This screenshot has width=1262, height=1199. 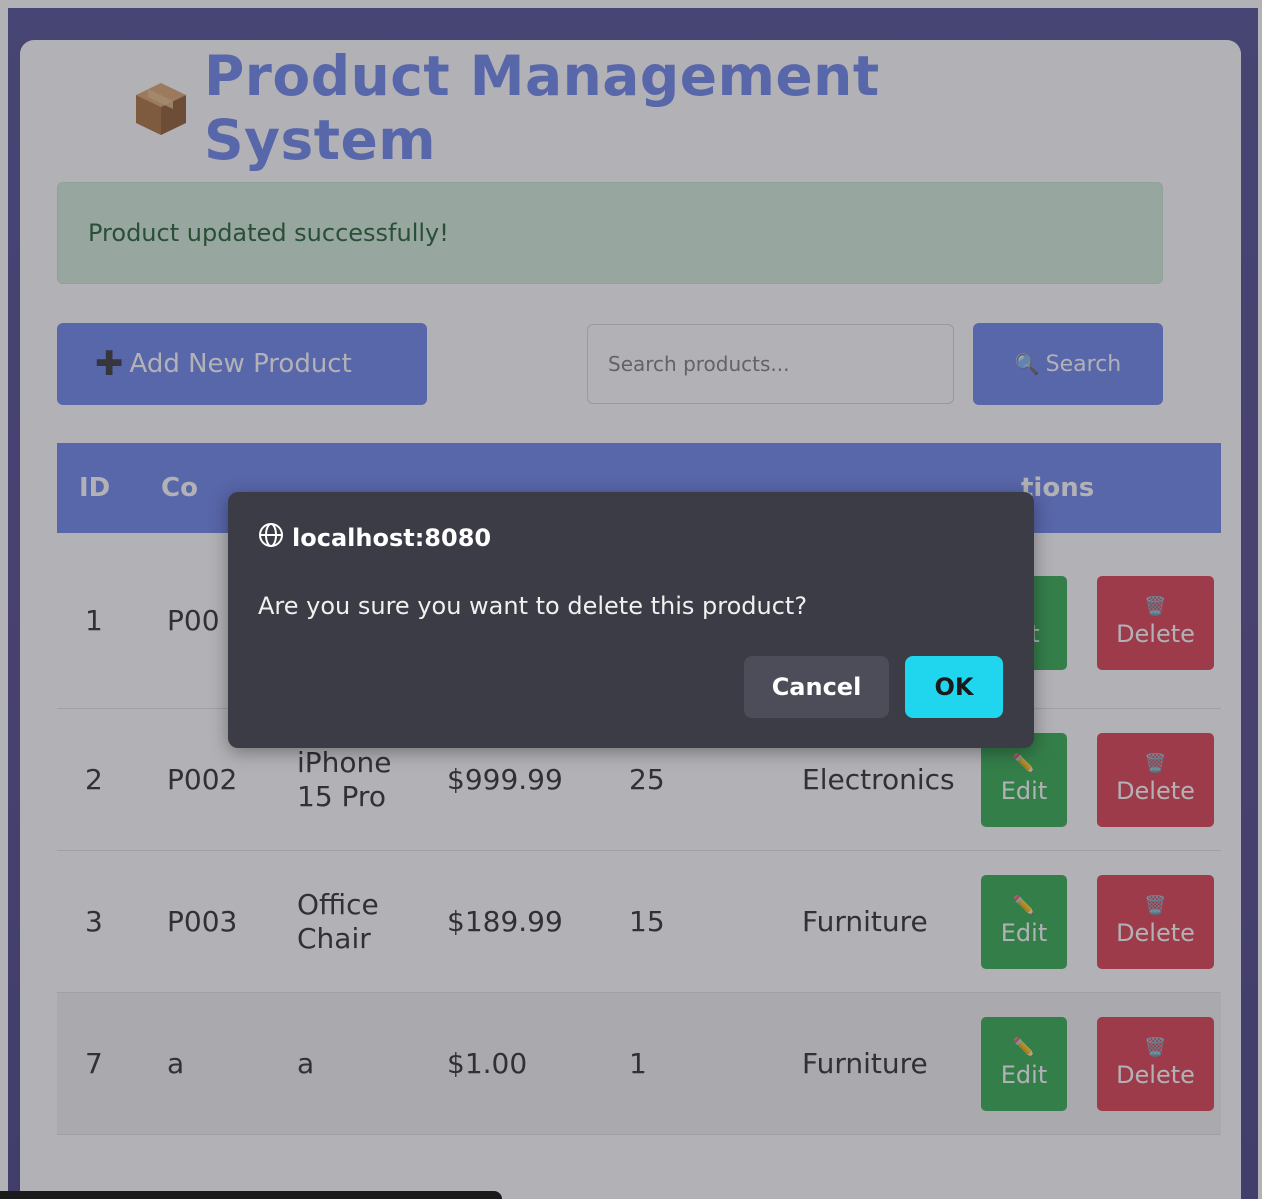 What do you see at coordinates (271, 538) in the screenshot?
I see `globe-icon` at bounding box center [271, 538].